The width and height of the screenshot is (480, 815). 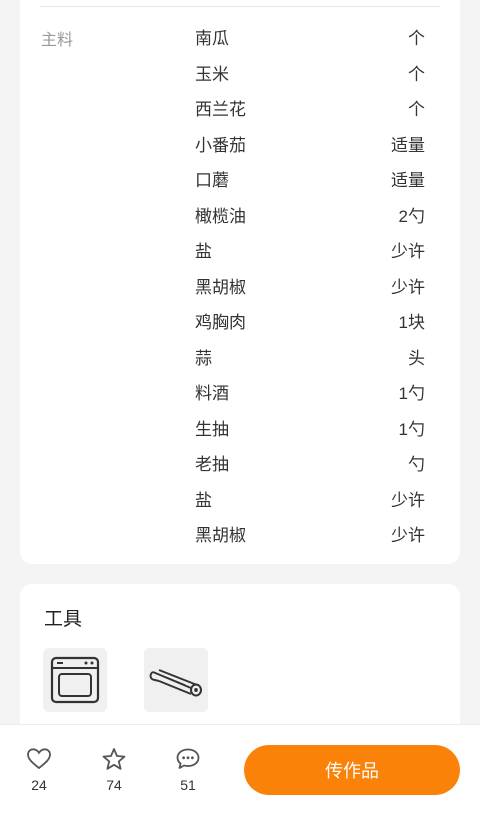 What do you see at coordinates (203, 358) in the screenshot?
I see `ingredient-name: 蒜` at bounding box center [203, 358].